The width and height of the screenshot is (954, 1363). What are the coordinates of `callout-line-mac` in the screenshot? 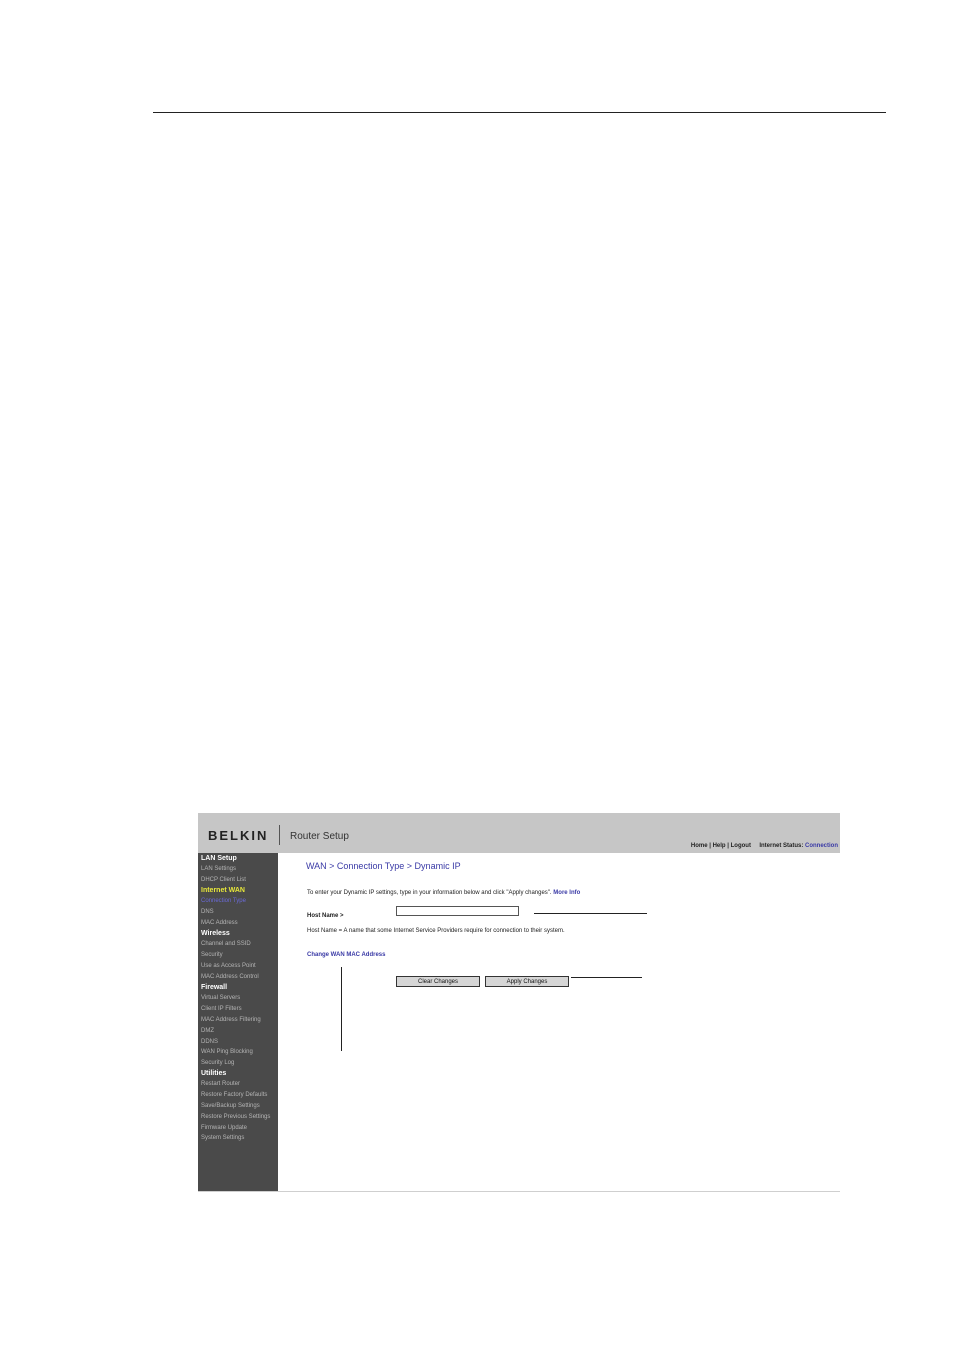 It's located at (341, 1009).